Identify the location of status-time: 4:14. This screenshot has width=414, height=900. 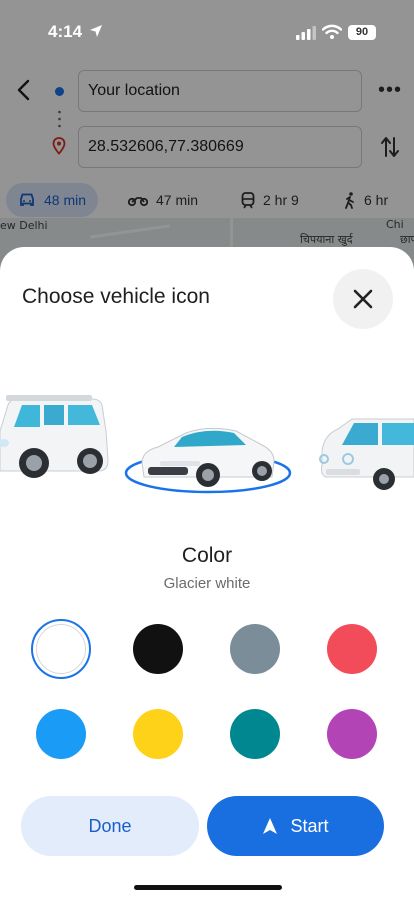
(65, 31).